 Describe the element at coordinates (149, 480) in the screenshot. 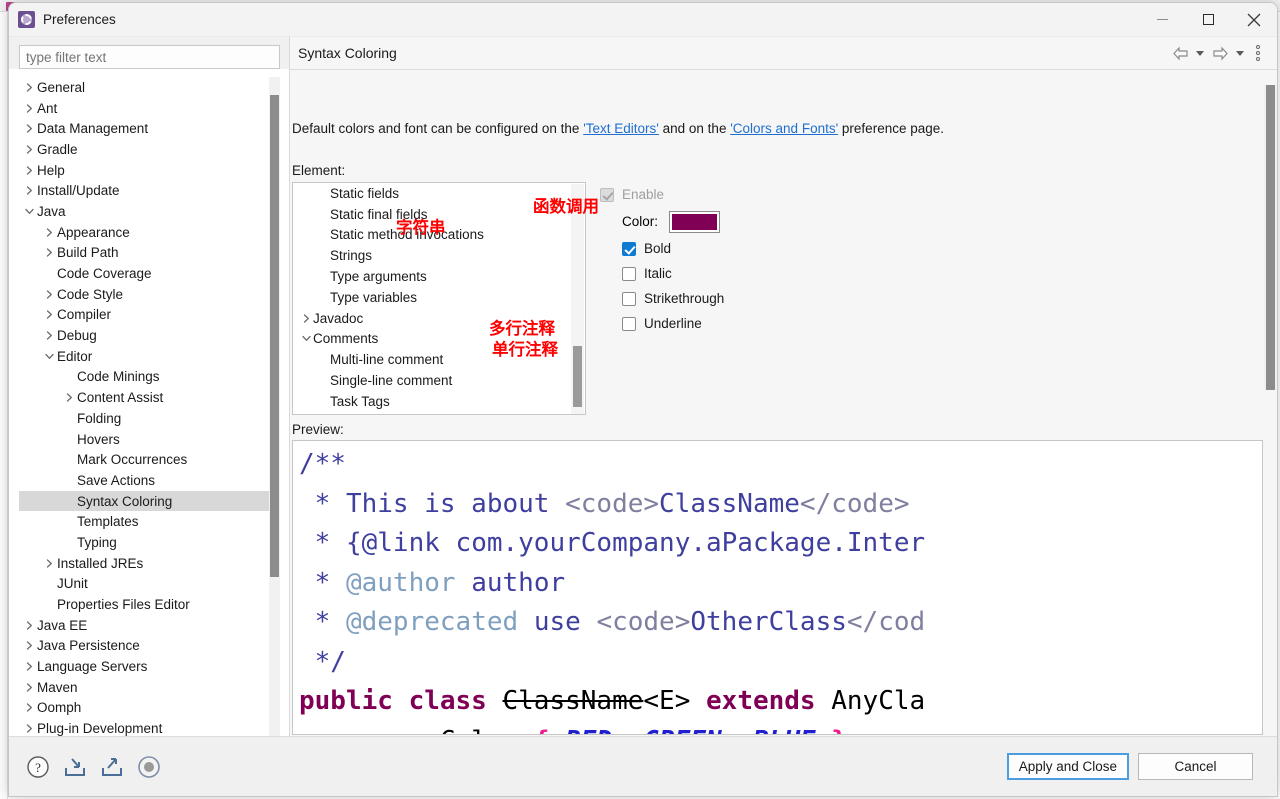

I see `sidebar-item-save-actions: Save Actions` at that location.